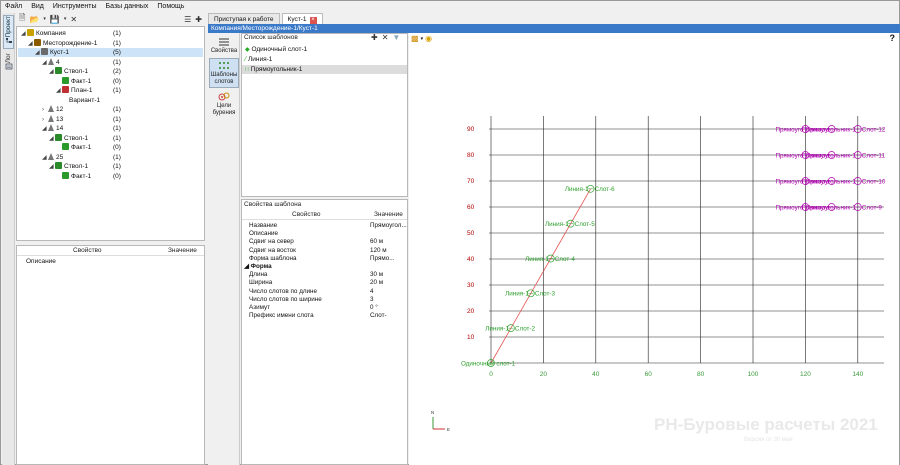 Image resolution: width=900 pixels, height=465 pixels. I want to click on tree-item: ◢ 4 (1), so click(110, 62).